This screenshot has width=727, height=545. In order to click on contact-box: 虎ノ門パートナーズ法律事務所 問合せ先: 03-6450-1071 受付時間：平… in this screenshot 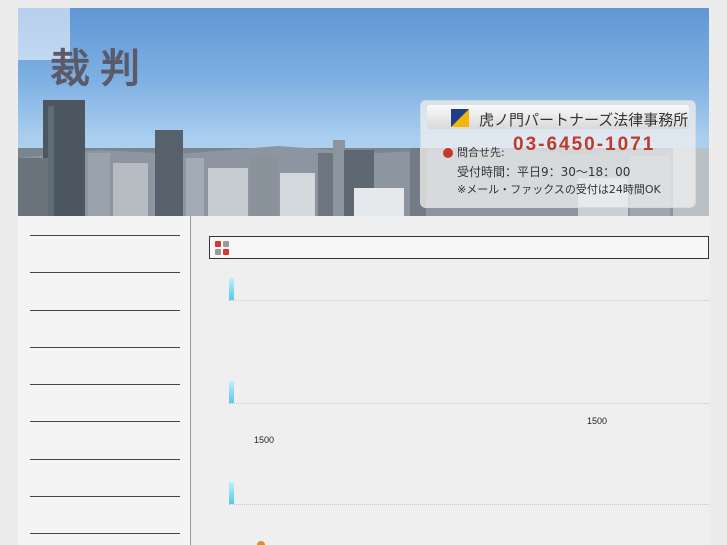, I will do `click(558, 154)`.